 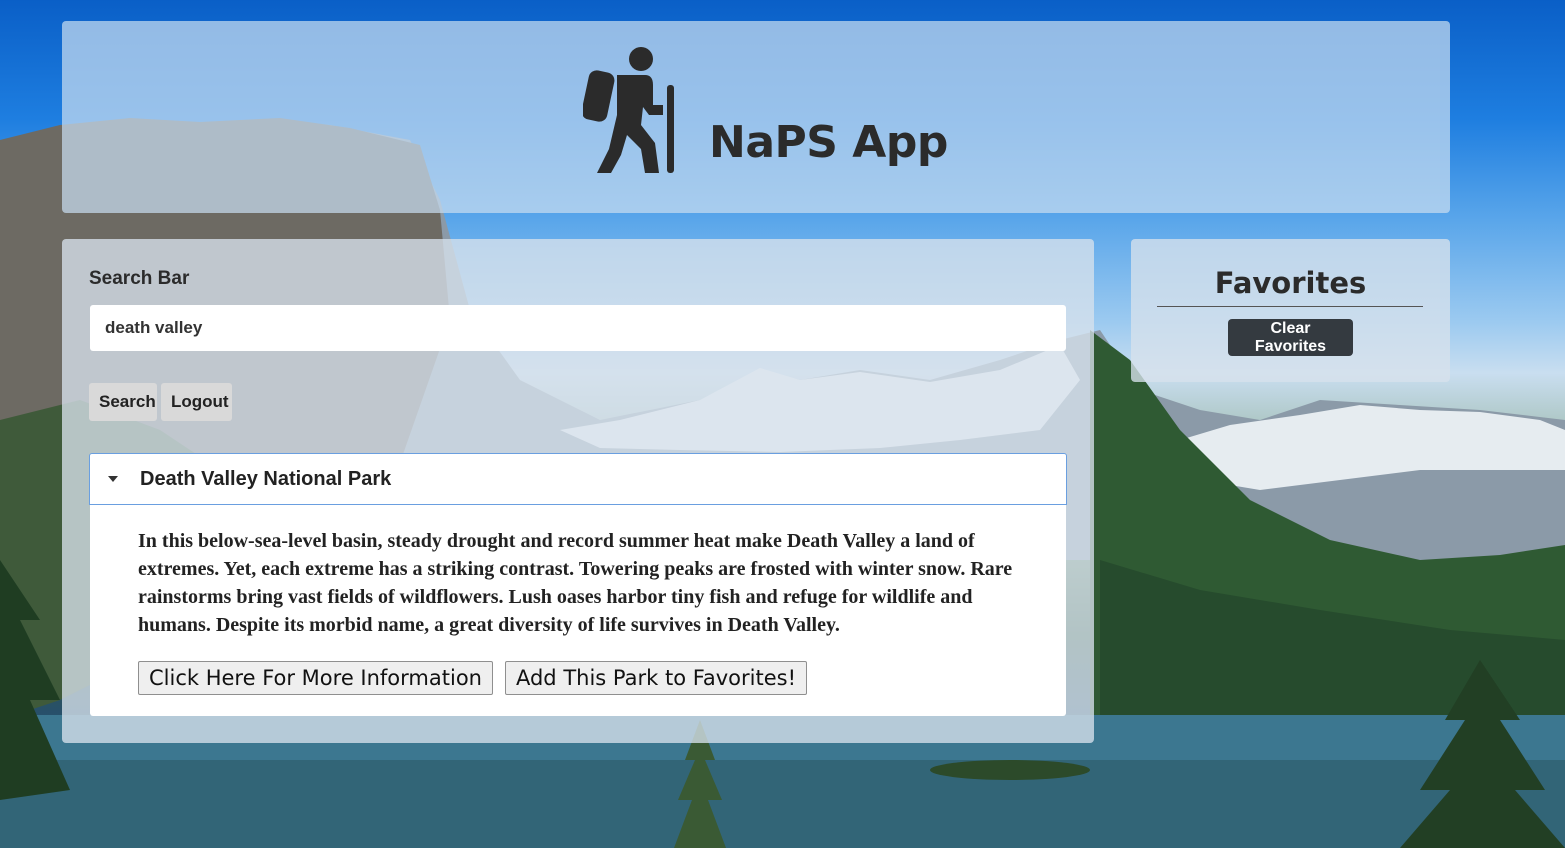 What do you see at coordinates (1290, 337) in the screenshot?
I see `clear-favorites-button: Clear Favorites` at bounding box center [1290, 337].